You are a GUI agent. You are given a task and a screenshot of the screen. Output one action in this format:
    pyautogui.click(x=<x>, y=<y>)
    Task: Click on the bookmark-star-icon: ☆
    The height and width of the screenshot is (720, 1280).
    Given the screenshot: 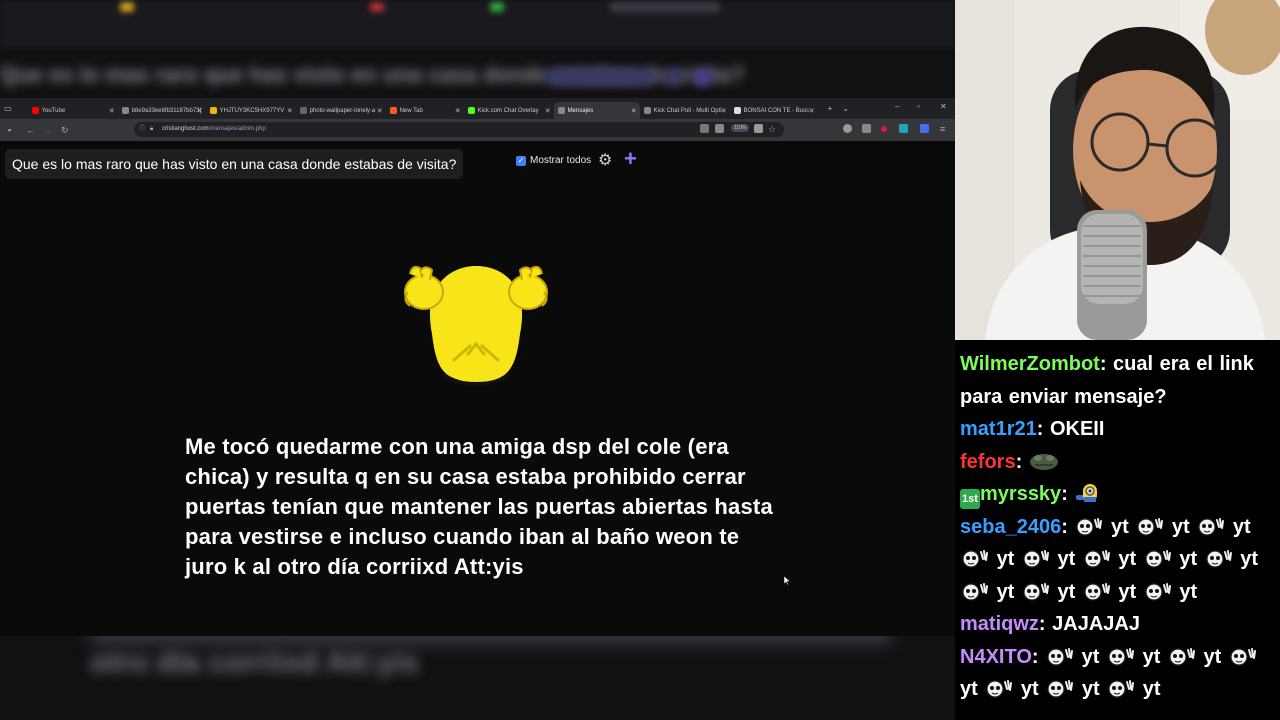 What is the action you would take?
    pyautogui.click(x=772, y=129)
    